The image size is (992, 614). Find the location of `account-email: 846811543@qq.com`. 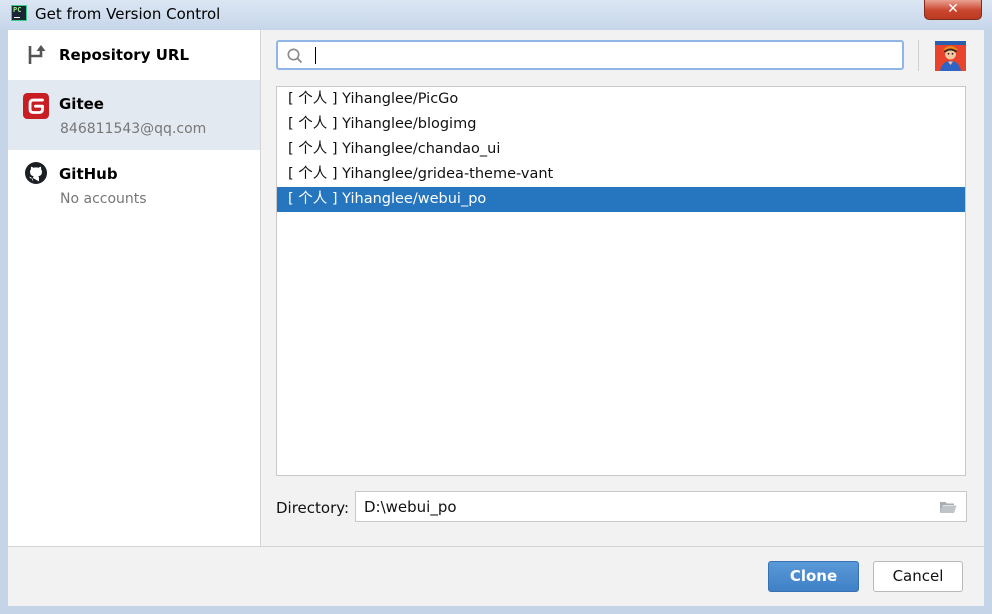

account-email: 846811543@qq.com is located at coordinates (133, 129).